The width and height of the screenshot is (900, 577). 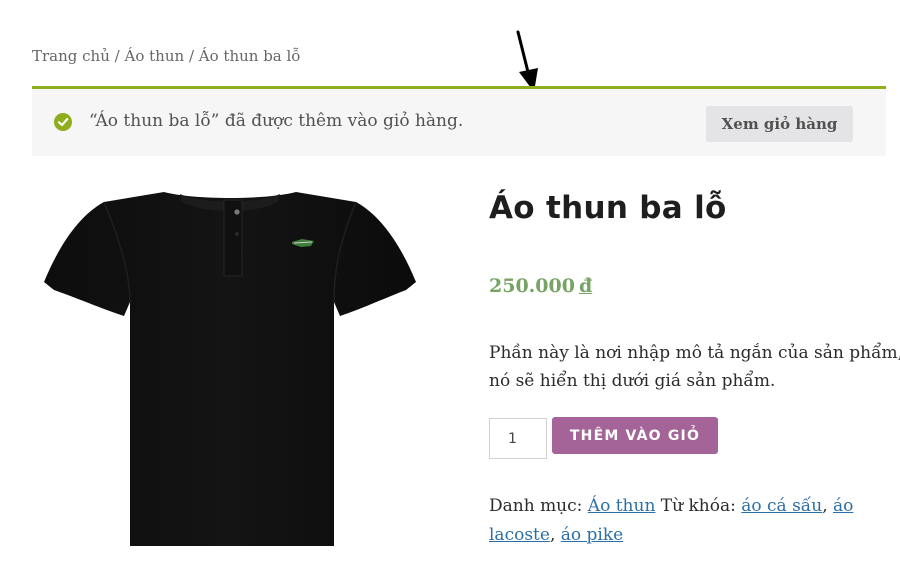 What do you see at coordinates (632, 381) in the screenshot?
I see `description-line: nó sẽ hiển thị dưới giá sản phẩm.` at bounding box center [632, 381].